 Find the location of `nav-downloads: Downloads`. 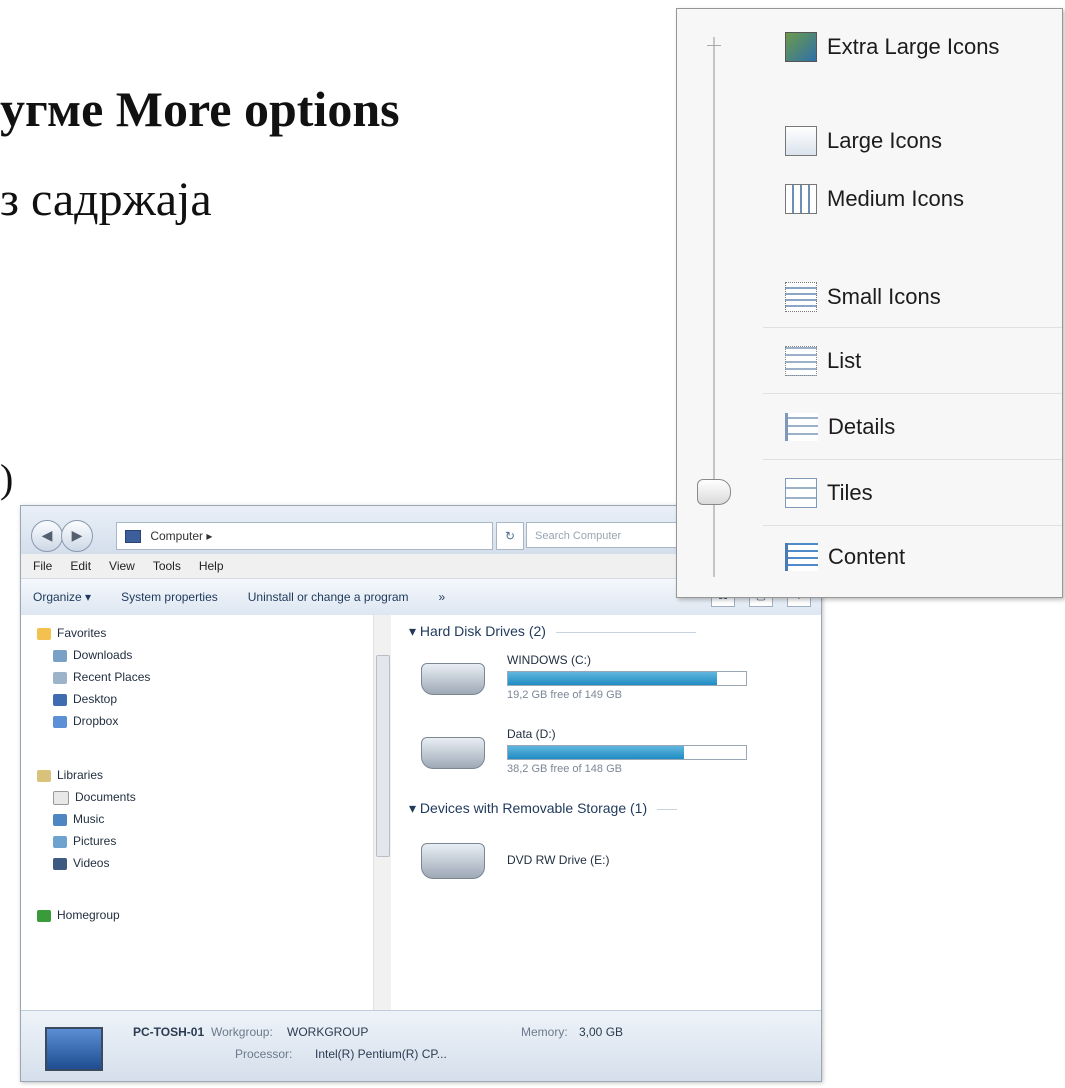

nav-downloads: Downloads is located at coordinates (92, 655).